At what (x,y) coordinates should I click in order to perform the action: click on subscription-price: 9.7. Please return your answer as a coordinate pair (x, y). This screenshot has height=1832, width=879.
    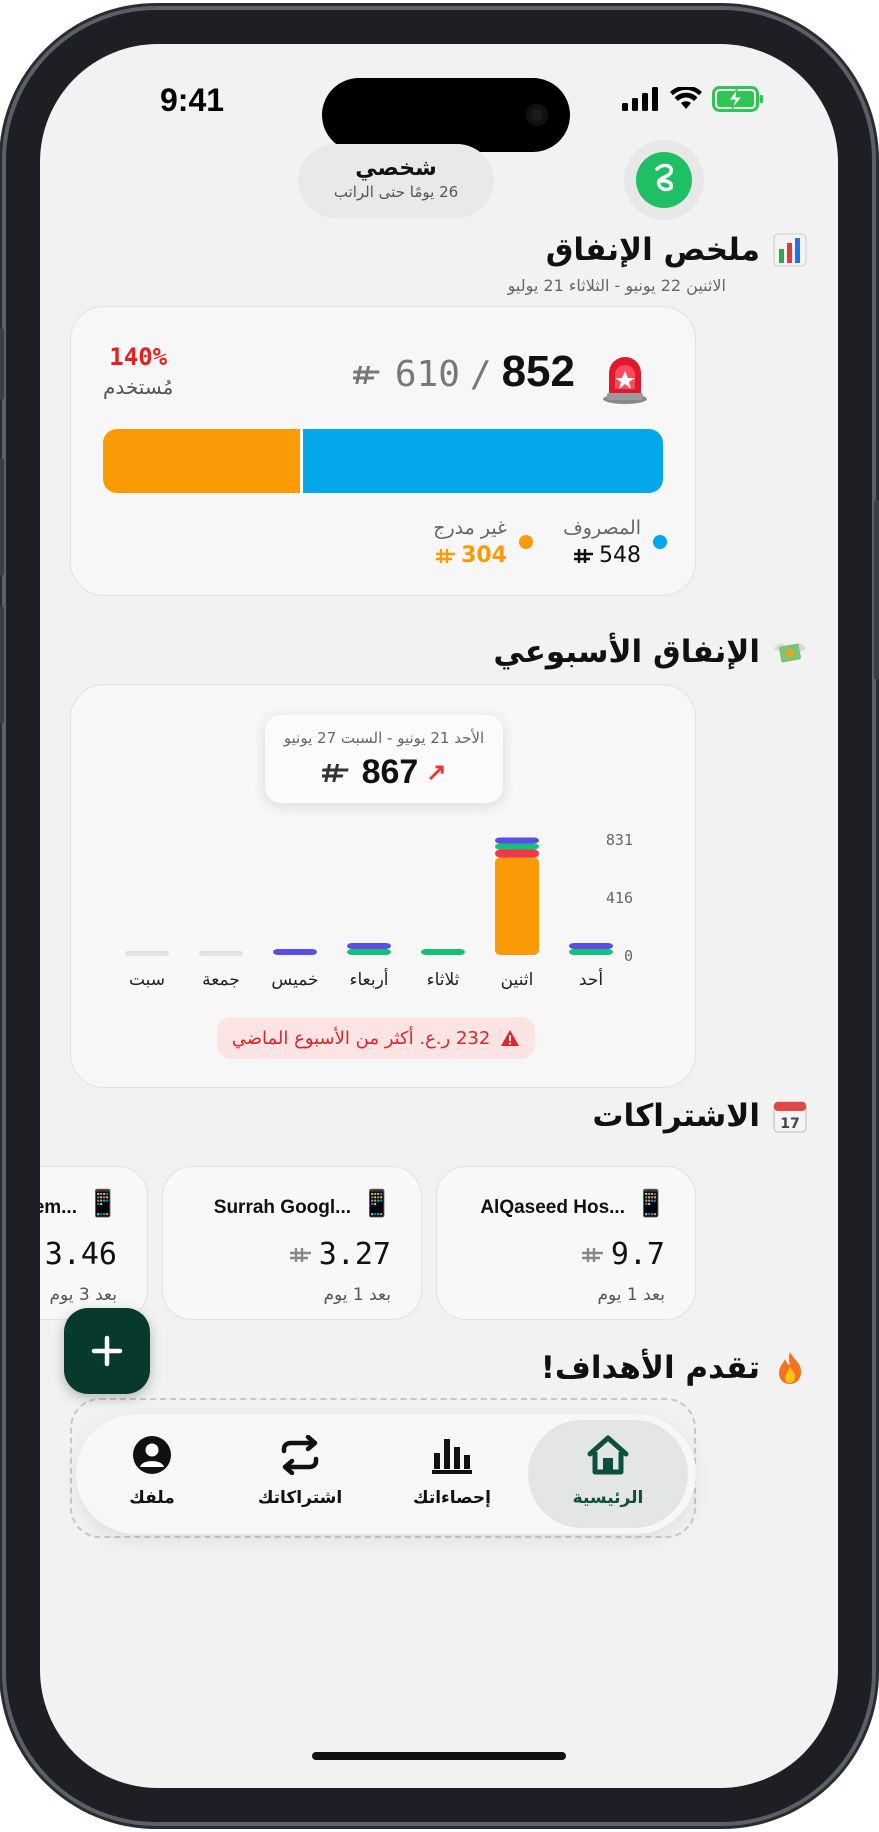
    Looking at the image, I should click on (623, 1254).